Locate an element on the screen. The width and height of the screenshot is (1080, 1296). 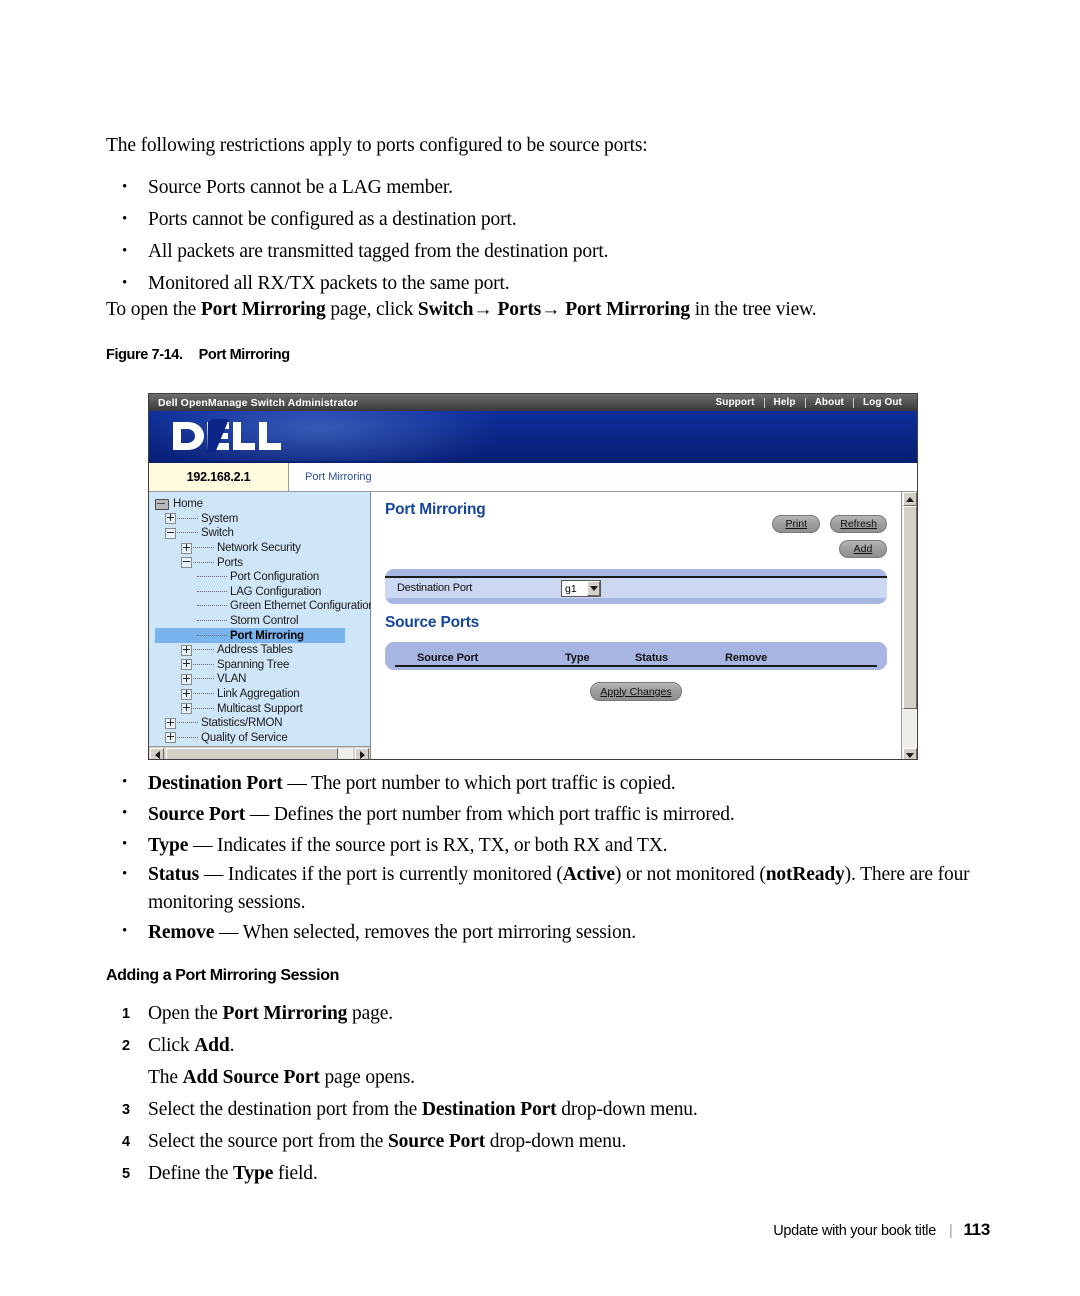
instruction-prefix: To open the is located at coordinates (153, 309).